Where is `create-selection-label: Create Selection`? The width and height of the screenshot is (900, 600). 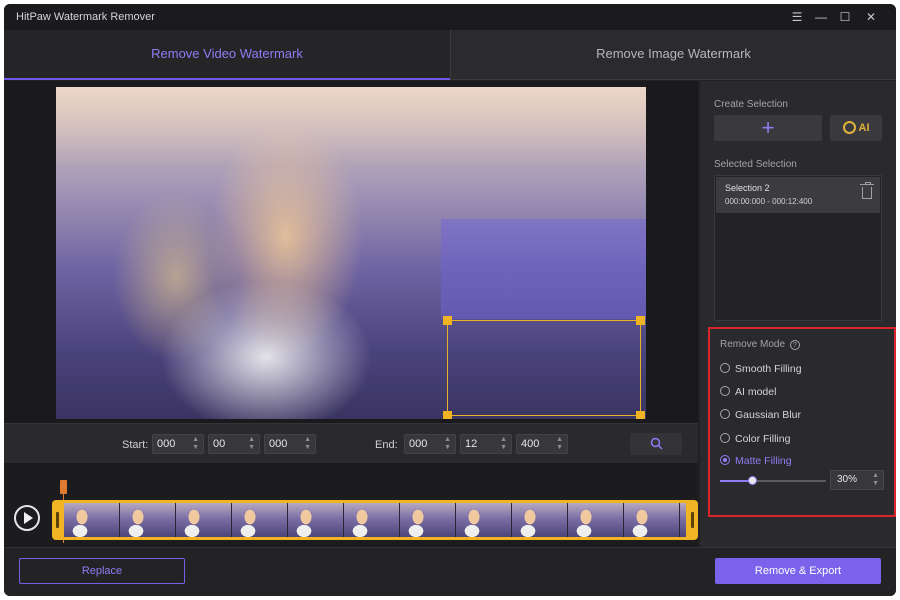 create-selection-label: Create Selection is located at coordinates (751, 104).